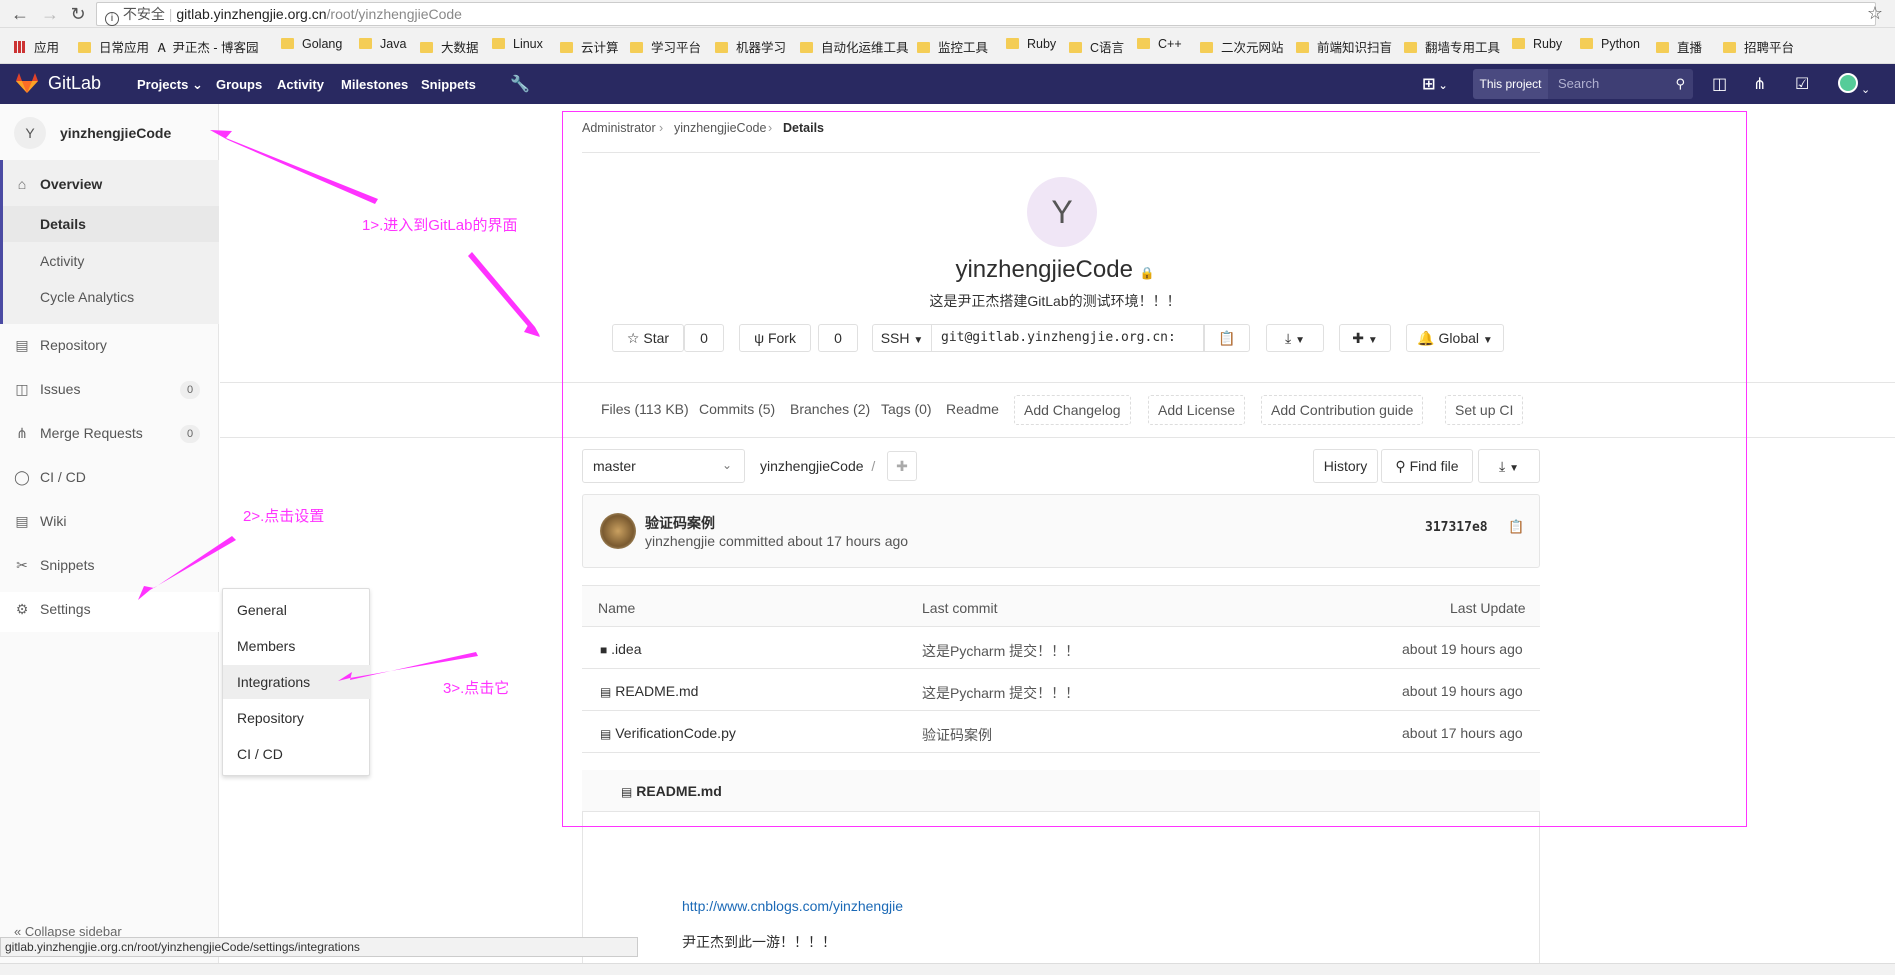 The height and width of the screenshot is (975, 1895). What do you see at coordinates (22, 477) in the screenshot?
I see `rocket-icon: ◯` at bounding box center [22, 477].